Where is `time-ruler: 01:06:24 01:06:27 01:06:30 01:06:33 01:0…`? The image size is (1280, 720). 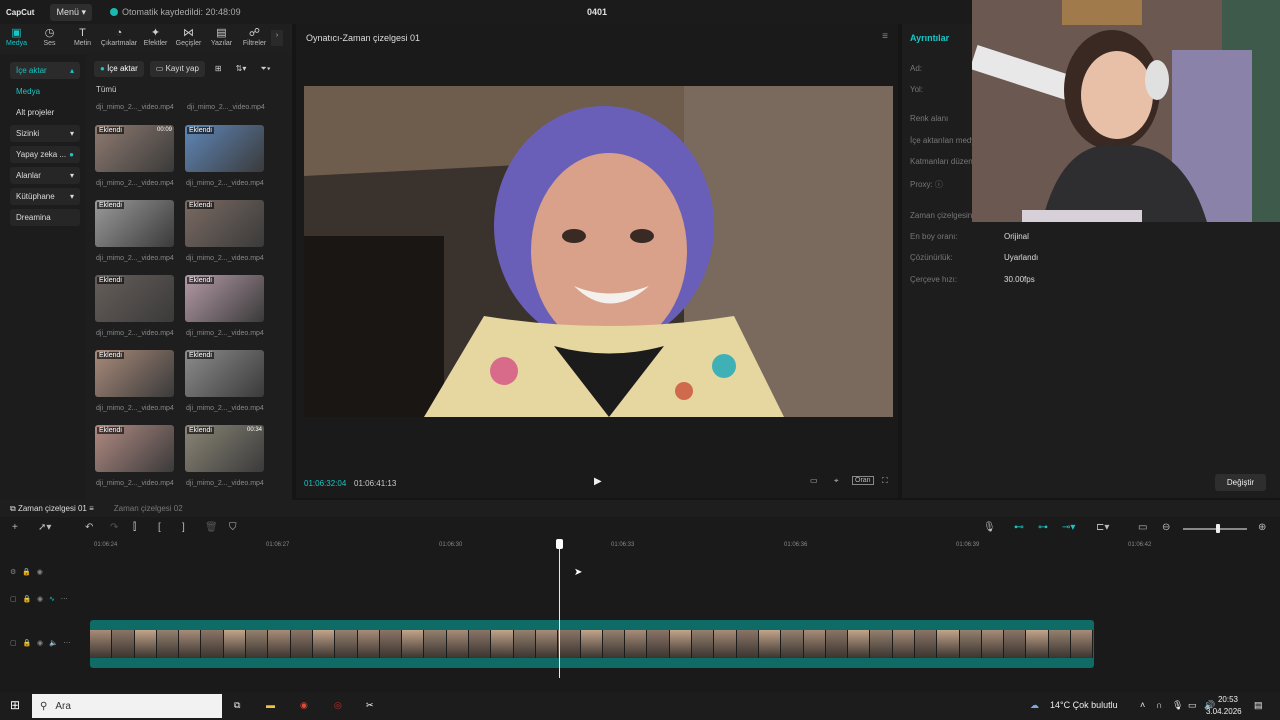 time-ruler: 01:06:24 01:06:27 01:06:30 01:06:33 01:0… is located at coordinates (685, 546).